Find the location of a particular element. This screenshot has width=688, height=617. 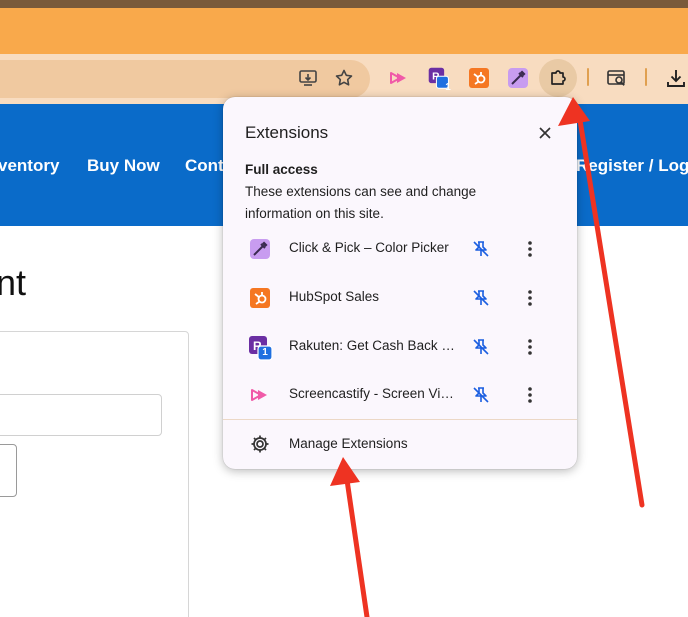

extension-row-screencastify: Screencastify - Screen Video Recorder is located at coordinates (400, 395).